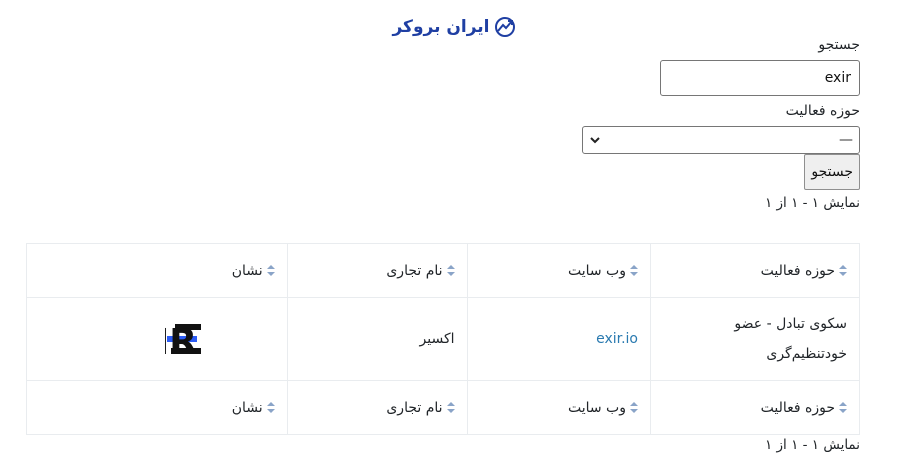 This screenshot has width=900, height=460. Describe the element at coordinates (504, 27) in the screenshot. I see `brand-chart-icon` at that location.